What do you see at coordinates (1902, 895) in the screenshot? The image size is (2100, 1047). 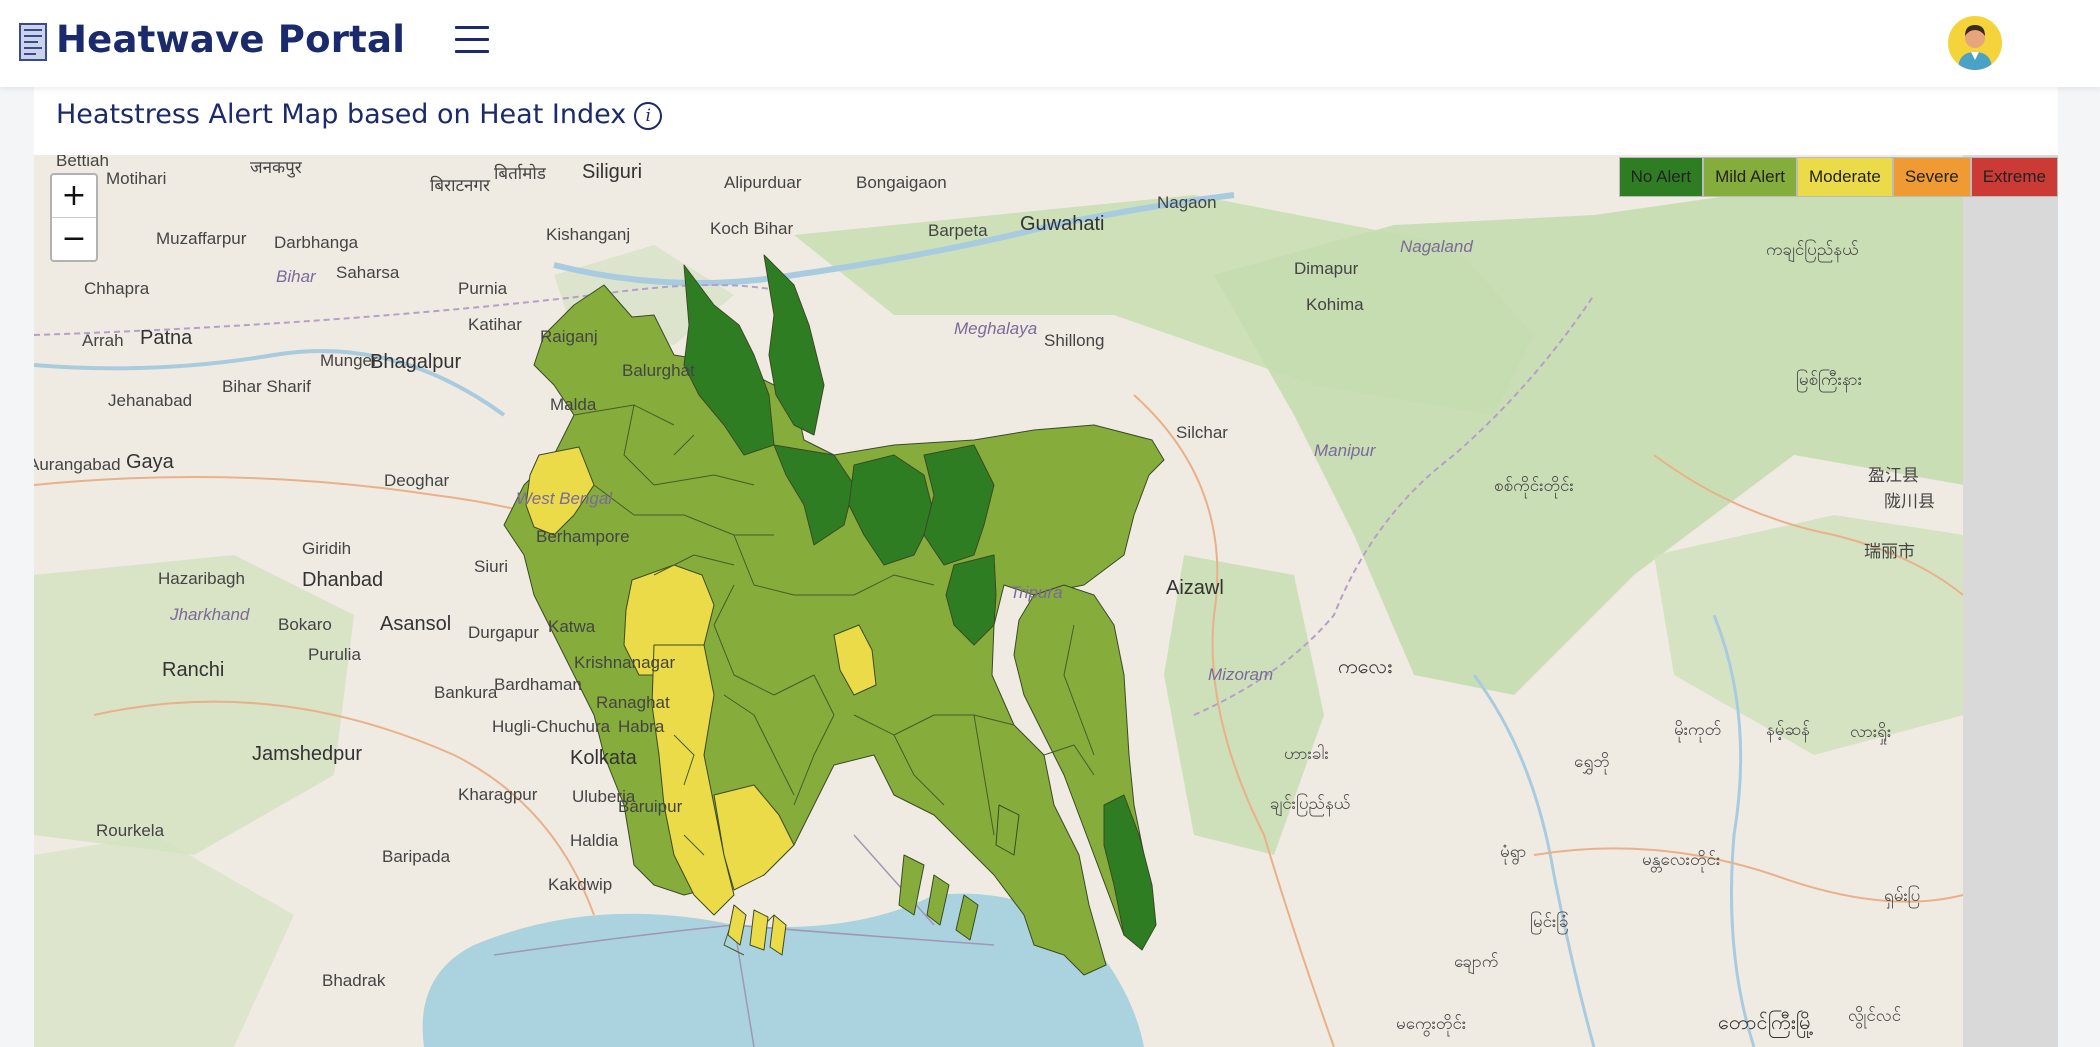 I see `place-label: ရှမ်းပြ` at bounding box center [1902, 895].